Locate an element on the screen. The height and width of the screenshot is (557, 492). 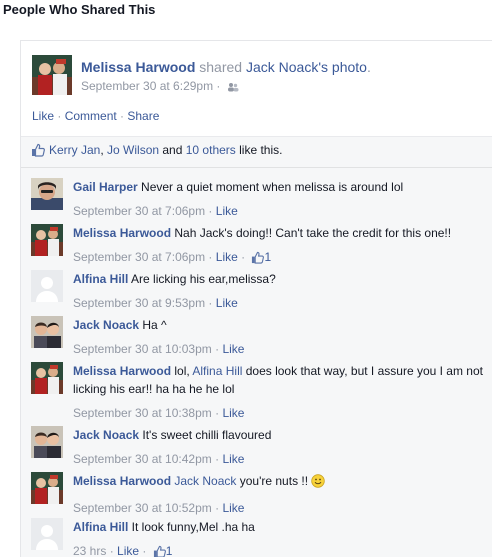
mention-link: Alfina Hill is located at coordinates (217, 371).